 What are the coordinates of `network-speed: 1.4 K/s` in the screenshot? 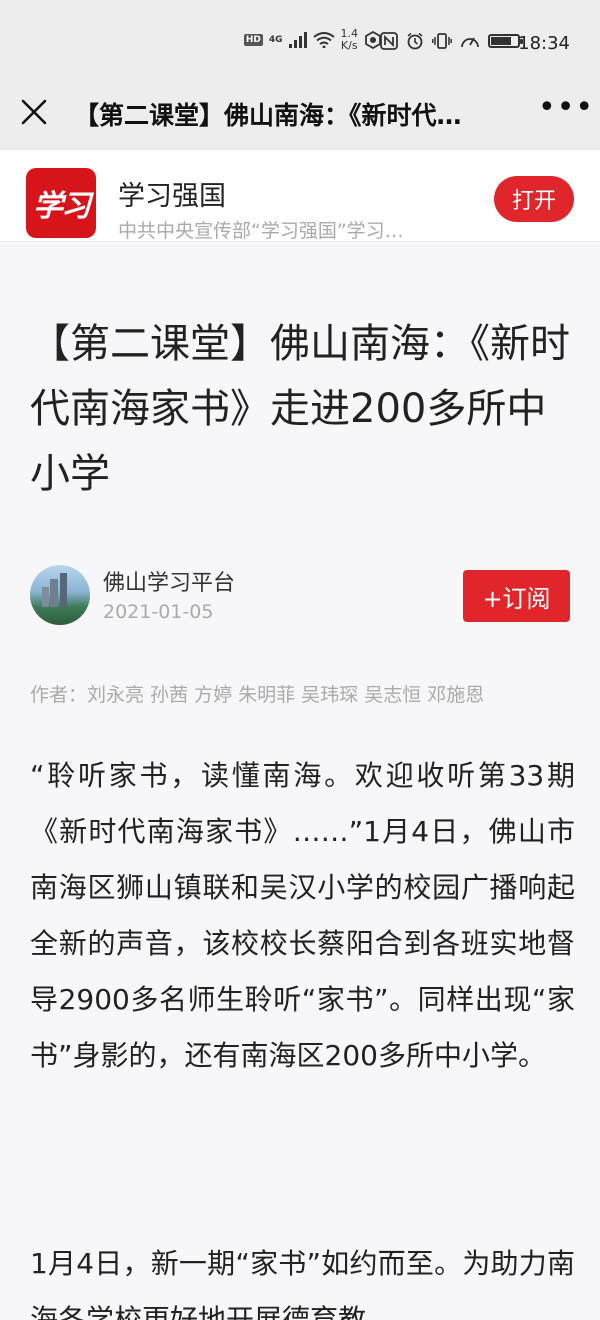 It's located at (350, 40).